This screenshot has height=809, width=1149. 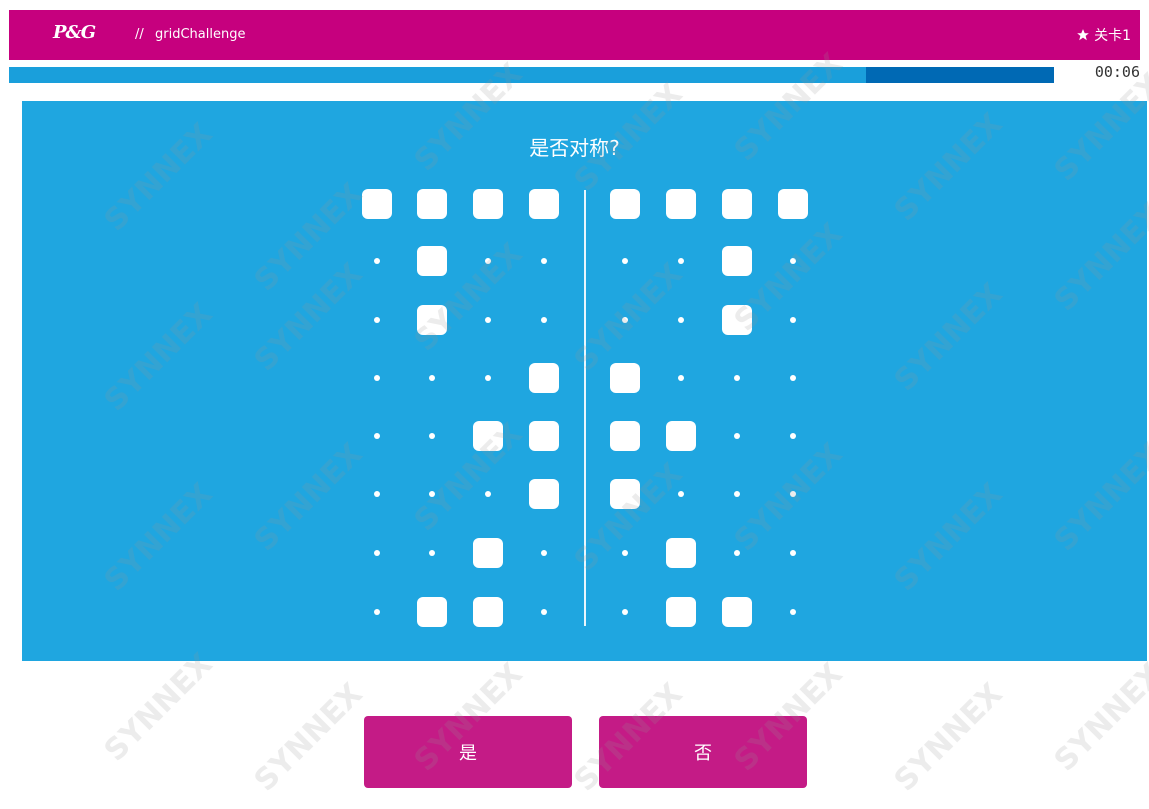 I want to click on app-title: gridChallenge, so click(x=200, y=34).